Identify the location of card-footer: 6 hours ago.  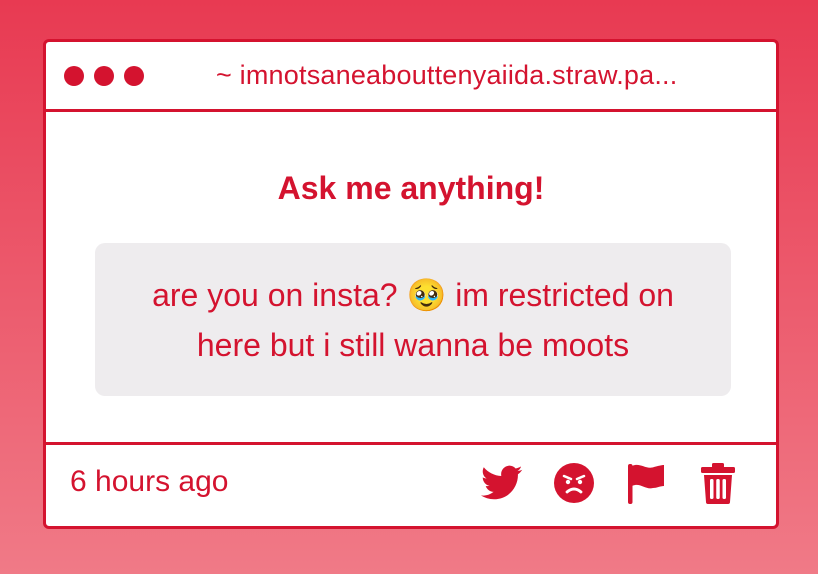
(411, 484).